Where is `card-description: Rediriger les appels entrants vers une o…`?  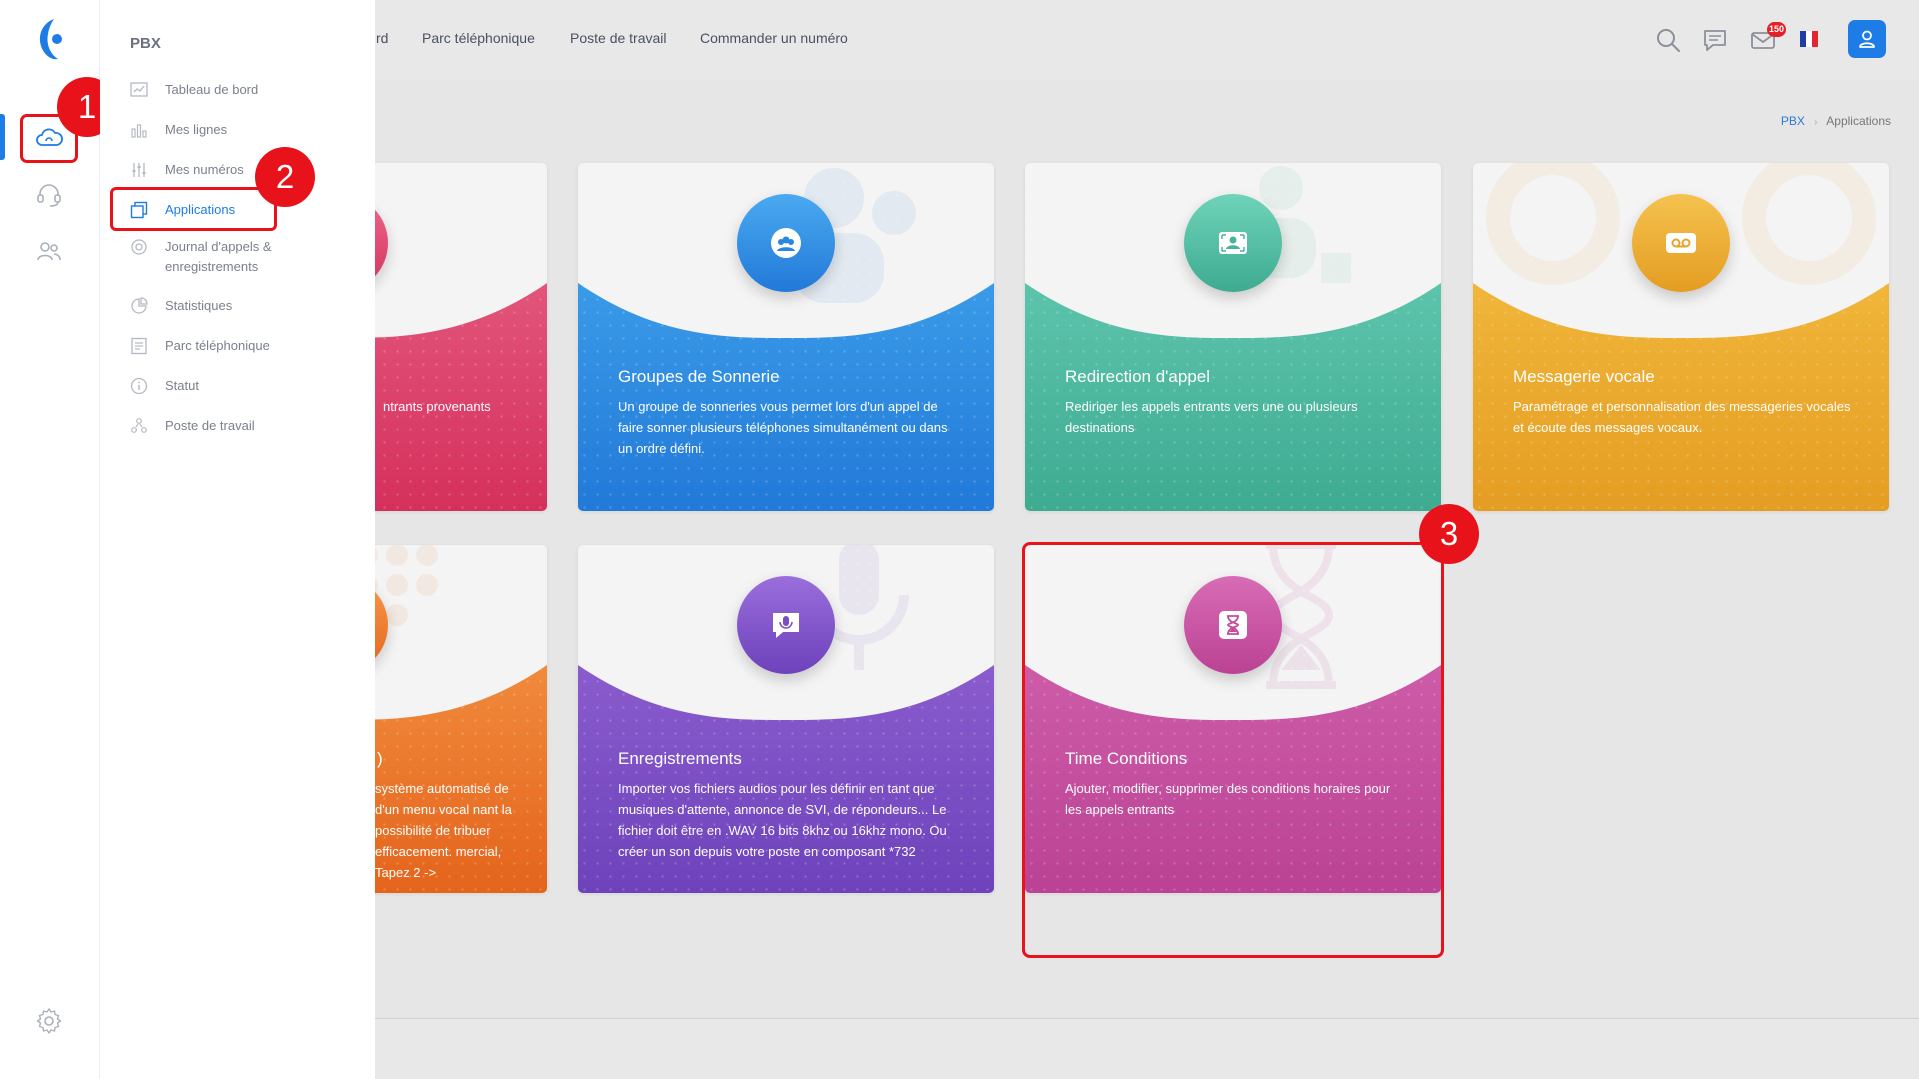 card-description: Rediriger les appels entrants vers une o… is located at coordinates (1211, 417).